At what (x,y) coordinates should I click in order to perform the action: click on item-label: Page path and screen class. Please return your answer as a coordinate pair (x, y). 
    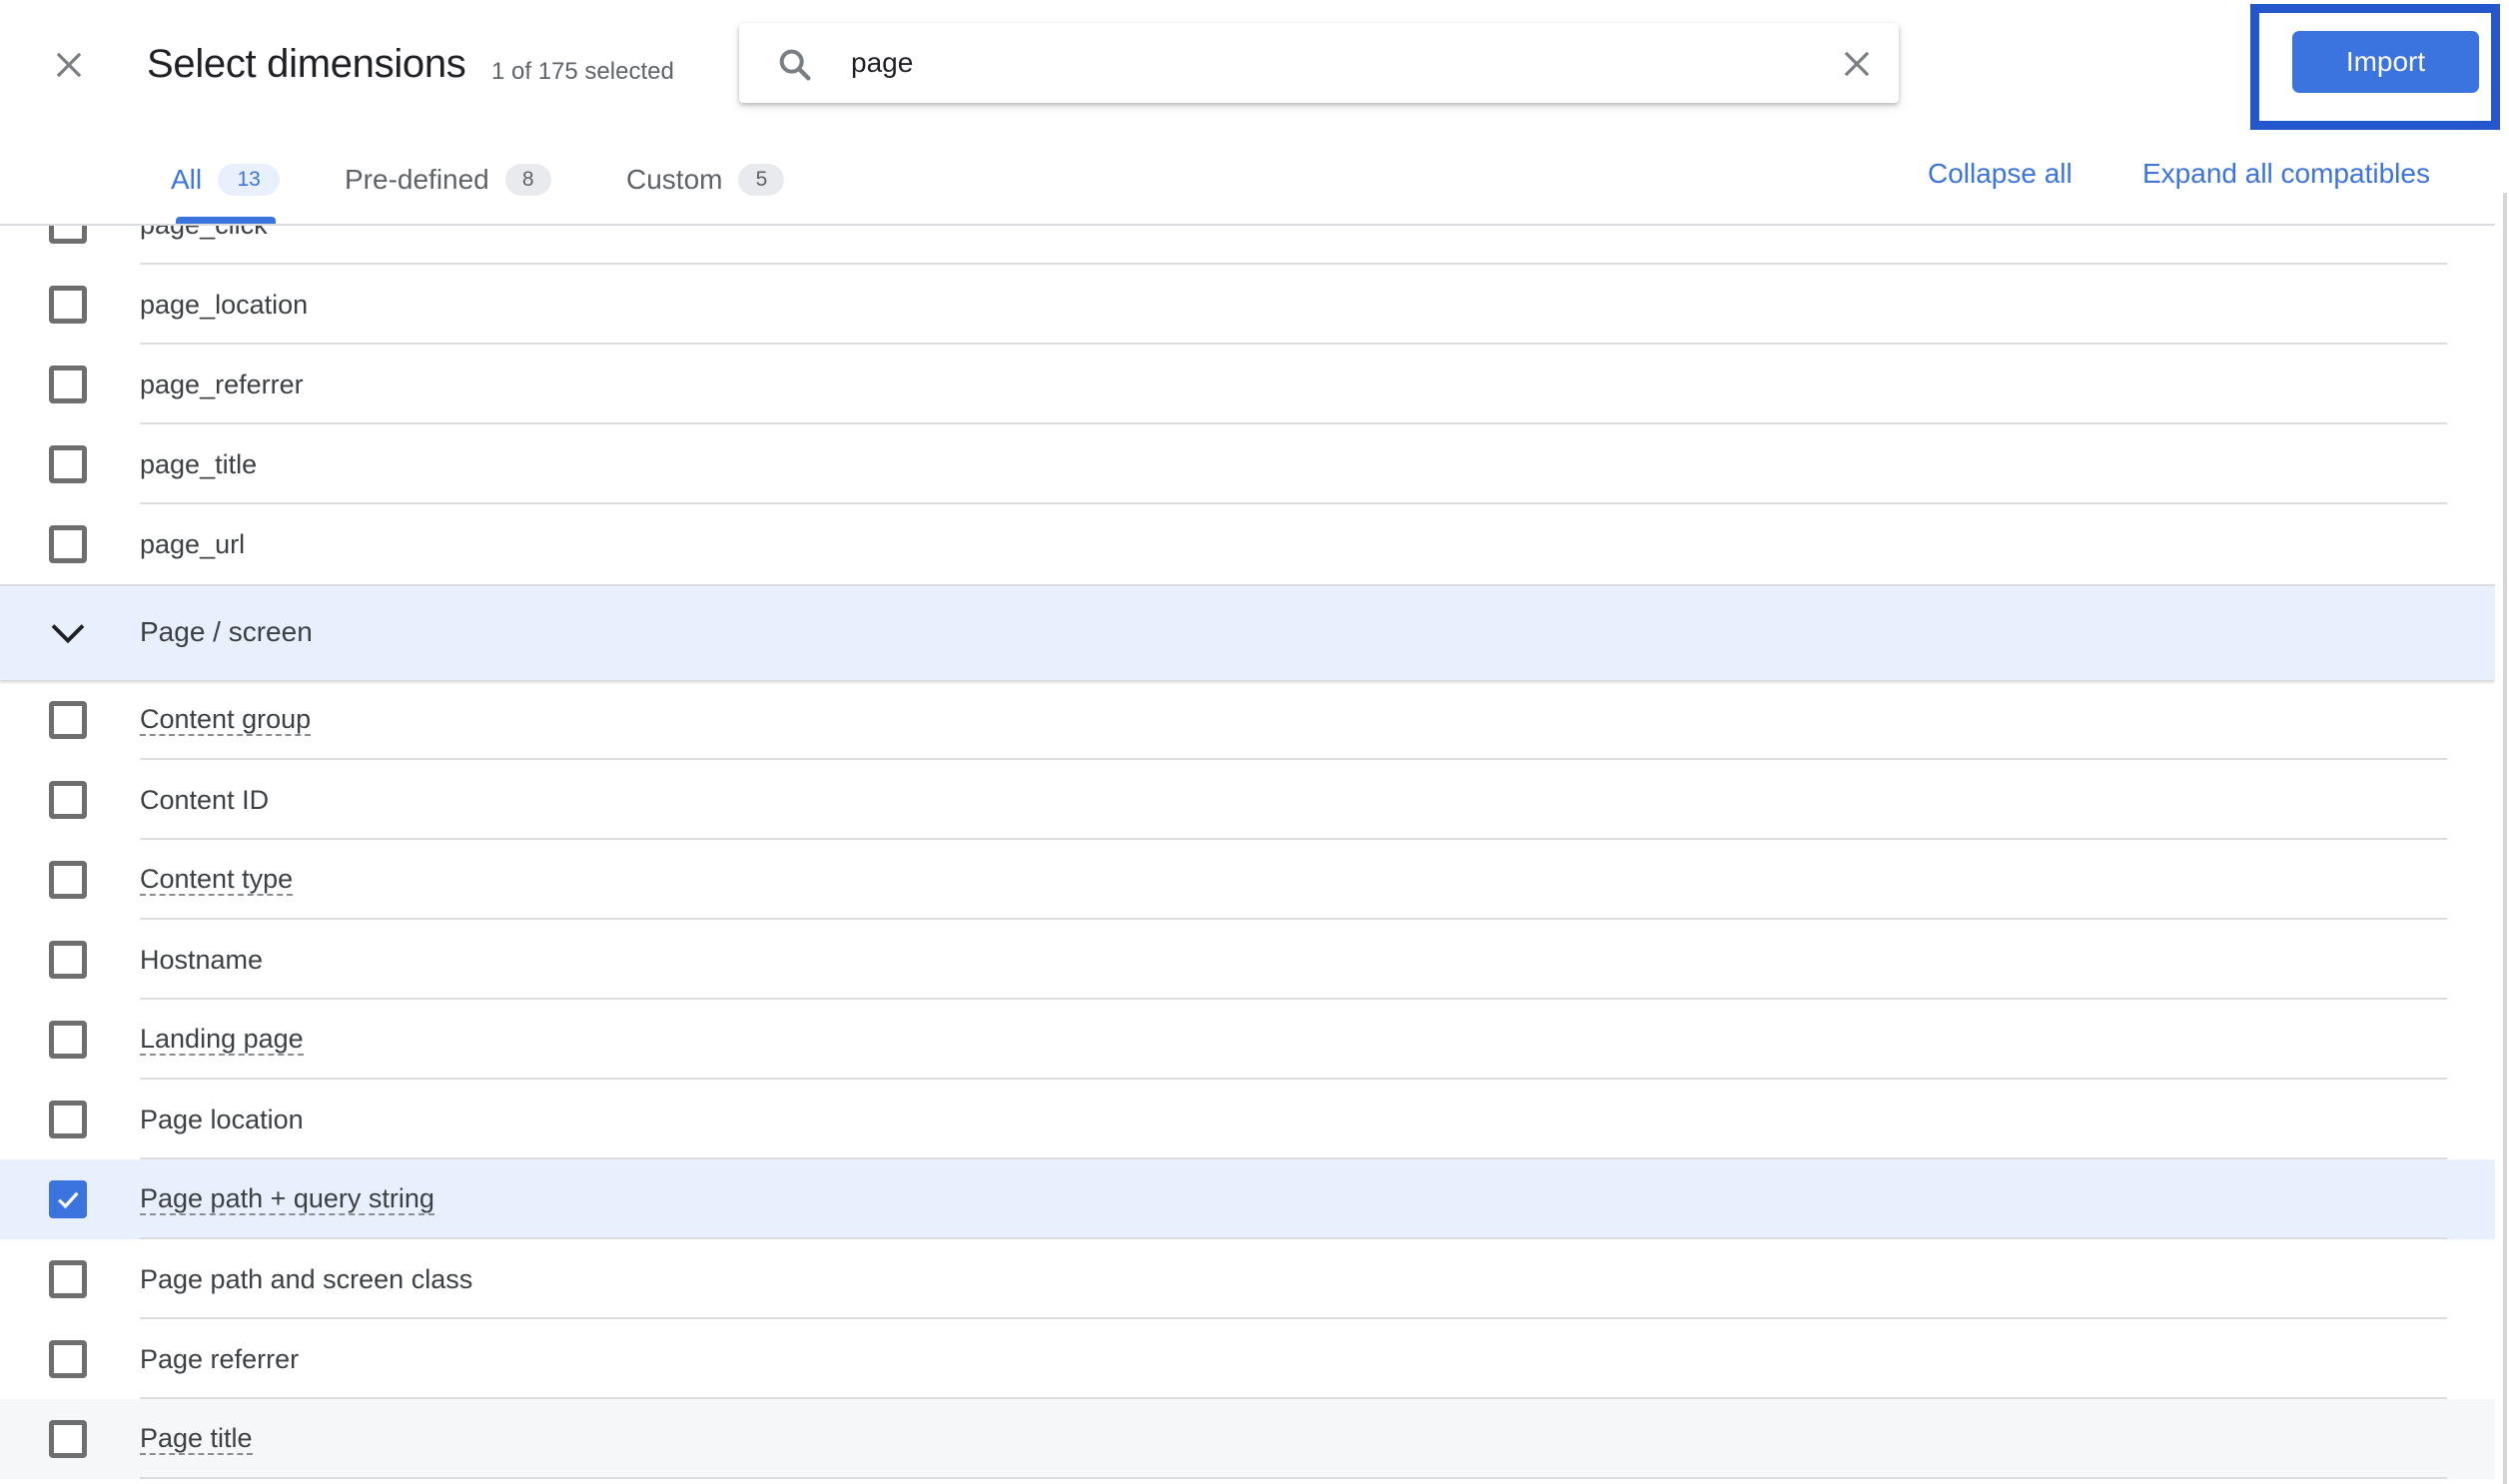
    Looking at the image, I should click on (306, 1279).